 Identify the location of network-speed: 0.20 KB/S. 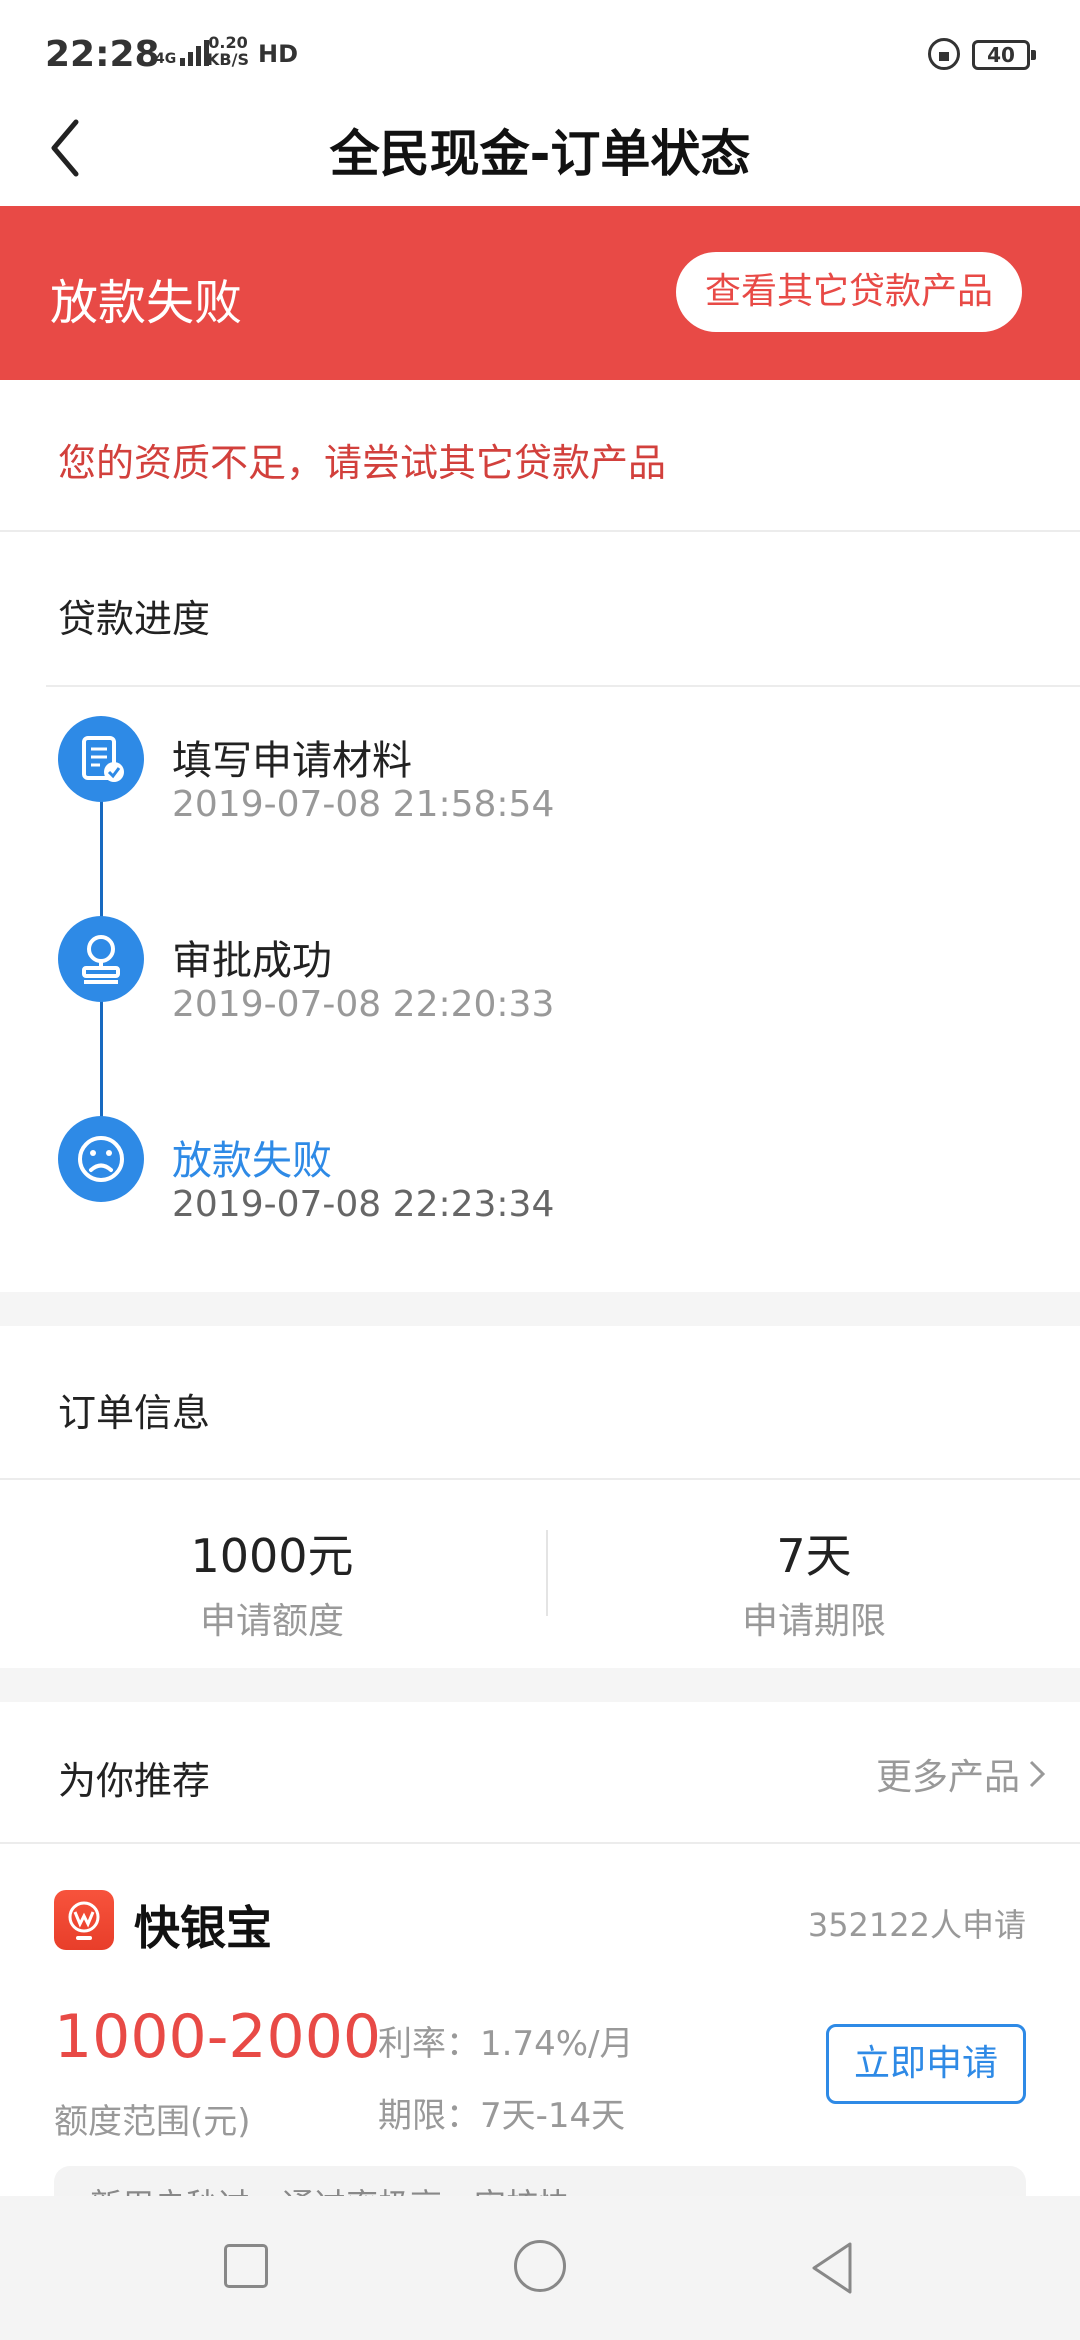
(228, 51).